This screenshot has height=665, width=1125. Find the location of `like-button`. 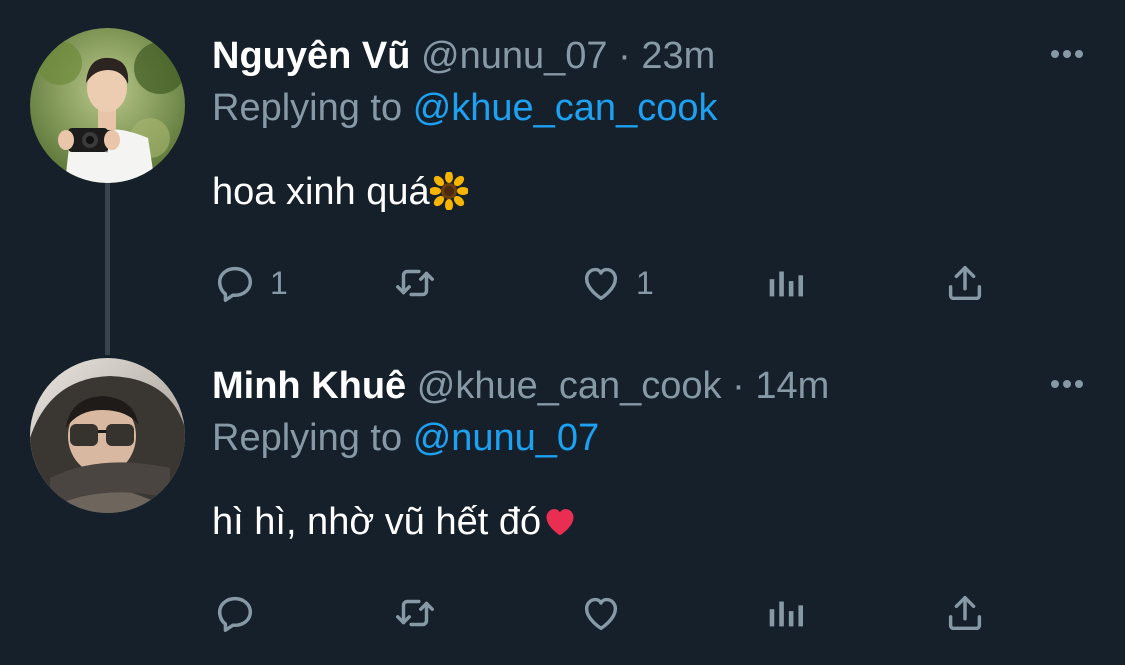

like-button is located at coordinates (607, 613).